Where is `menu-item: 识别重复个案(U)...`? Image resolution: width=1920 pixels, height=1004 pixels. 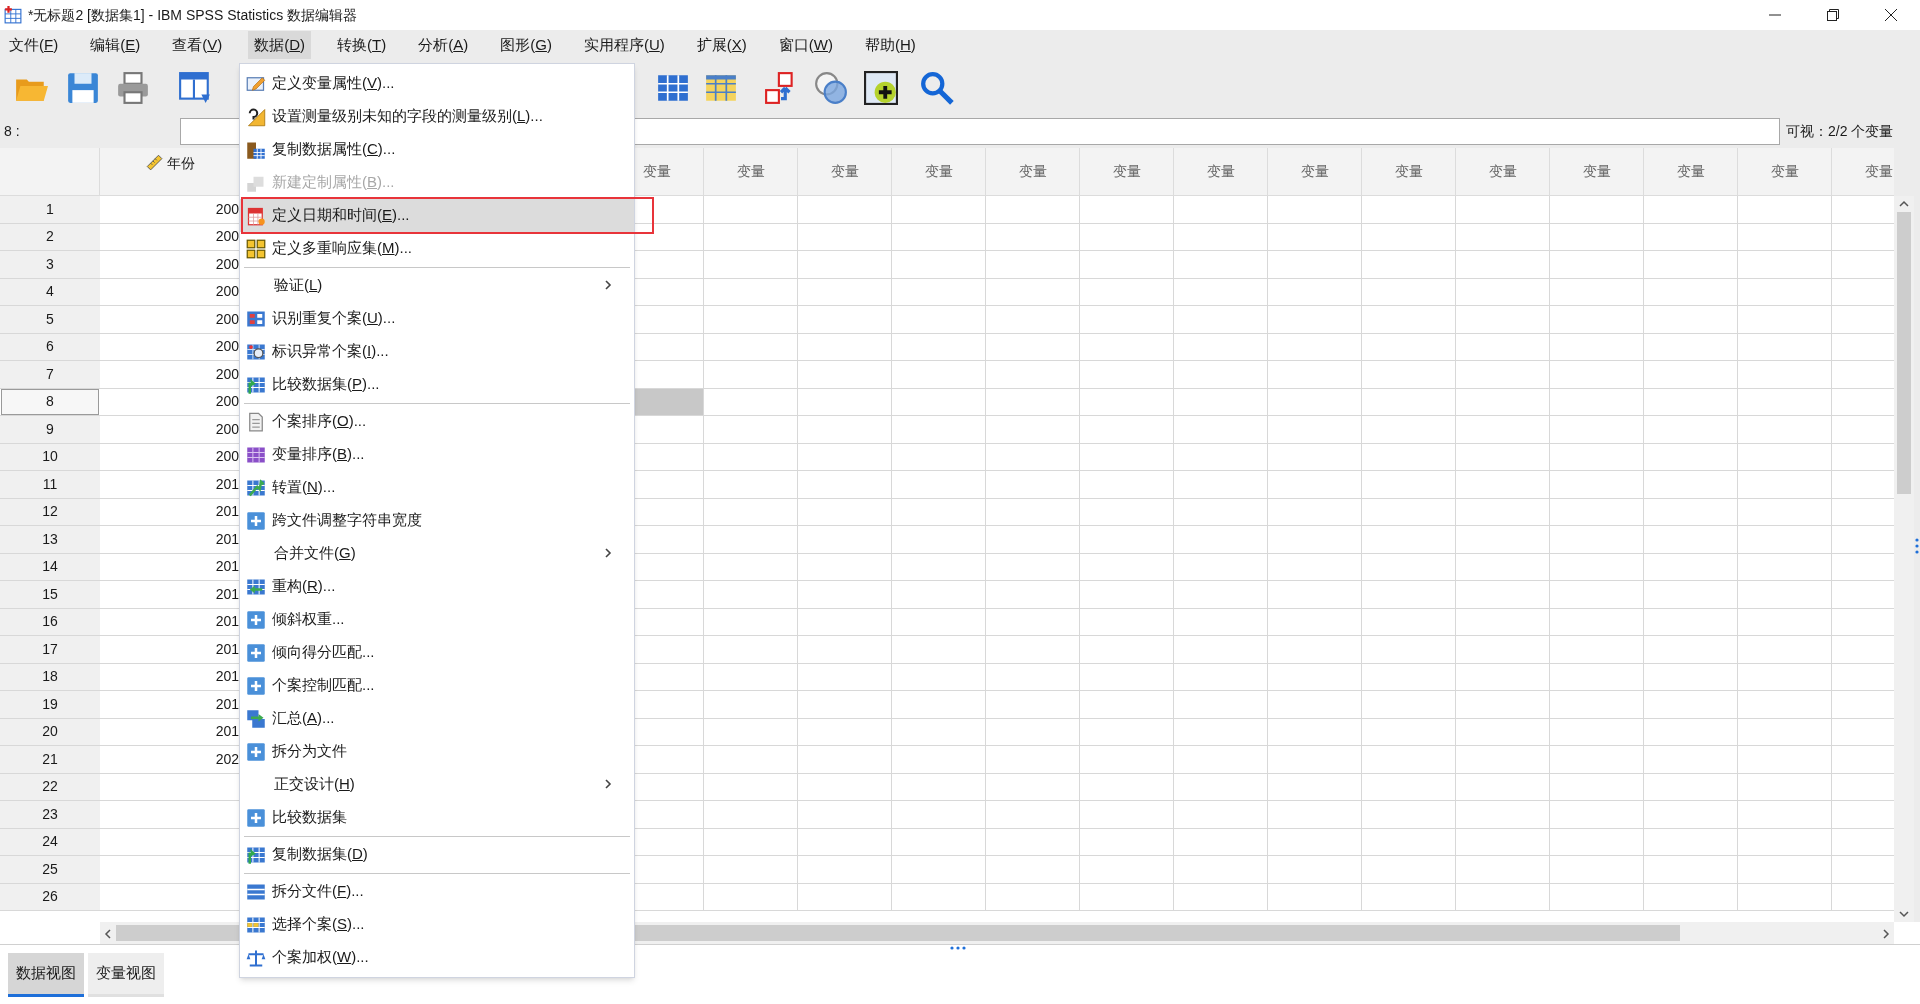
menu-item: 识别重复个案(U)... is located at coordinates (437, 318).